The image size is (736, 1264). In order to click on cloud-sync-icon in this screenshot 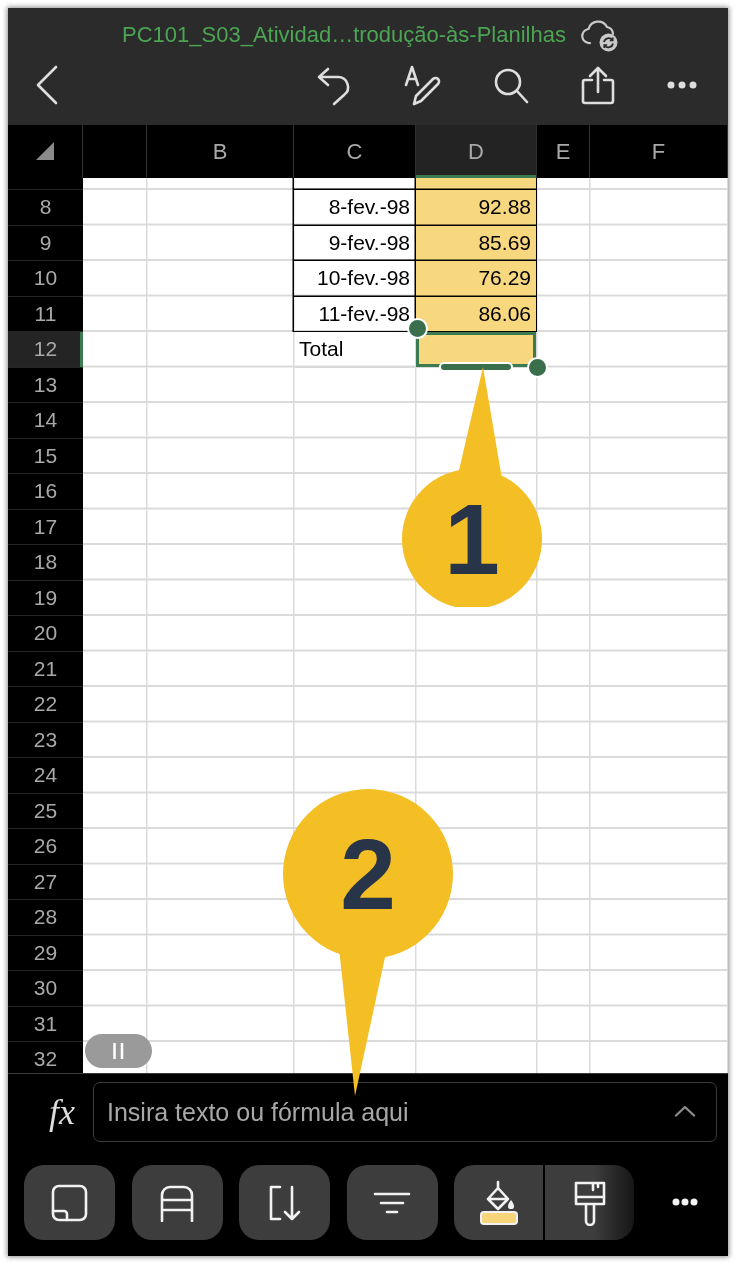, I will do `click(599, 35)`.